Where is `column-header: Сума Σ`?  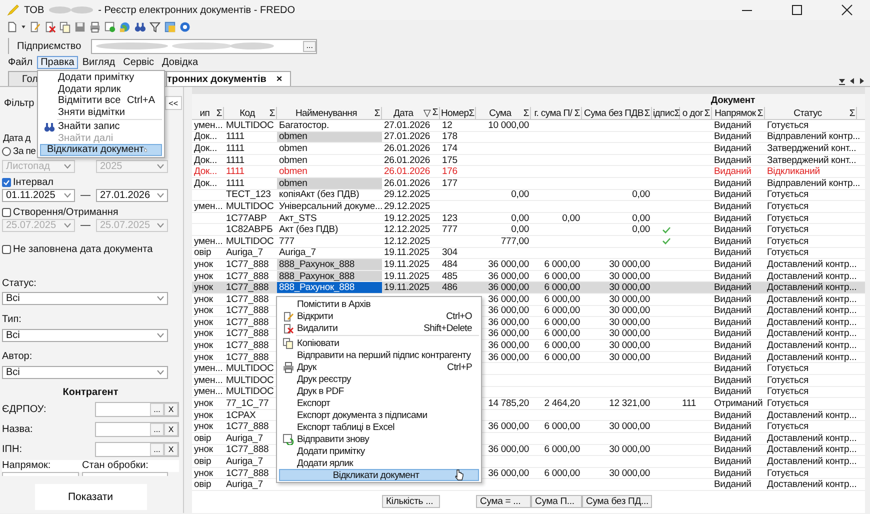
column-header: Сума Σ is located at coordinates (503, 113).